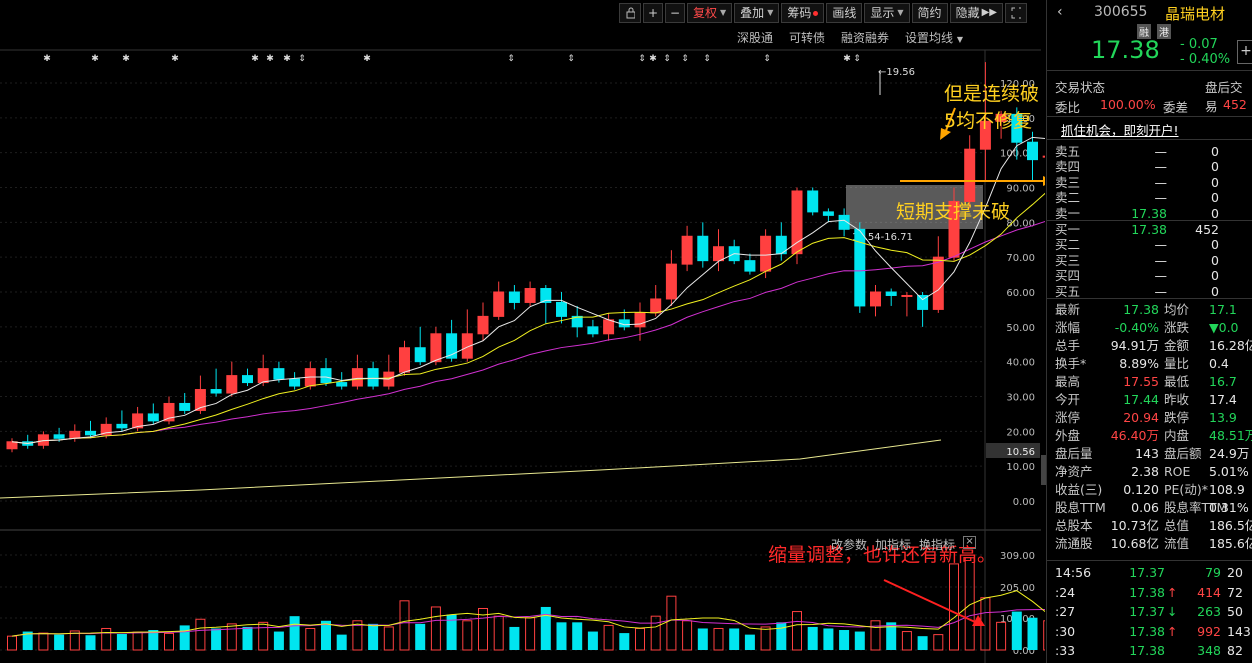  Describe the element at coordinates (1141, 309) in the screenshot. I see `stat-value: 17.38` at that location.